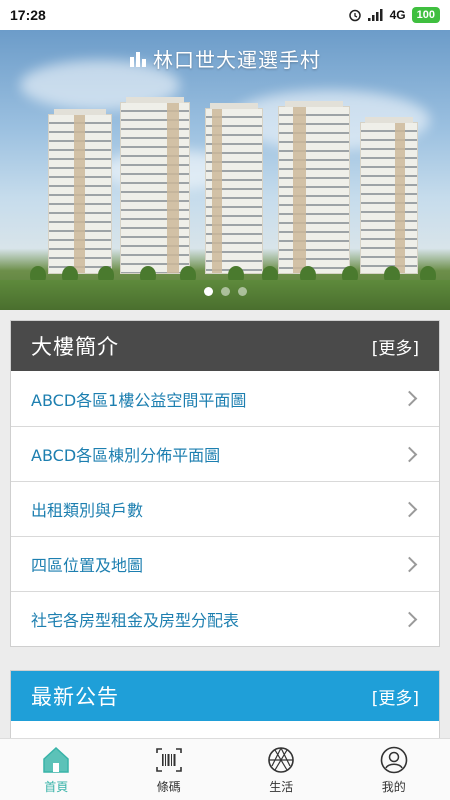 This screenshot has height=800, width=450. Describe the element at coordinates (394, 759) in the screenshot. I see `user-icon` at that location.